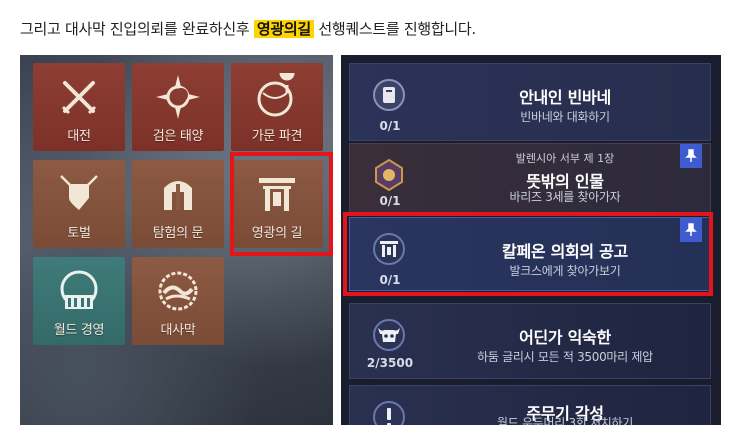 The height and width of the screenshot is (435, 741). I want to click on quest-title: 안내인 빈바네, so click(565, 97).